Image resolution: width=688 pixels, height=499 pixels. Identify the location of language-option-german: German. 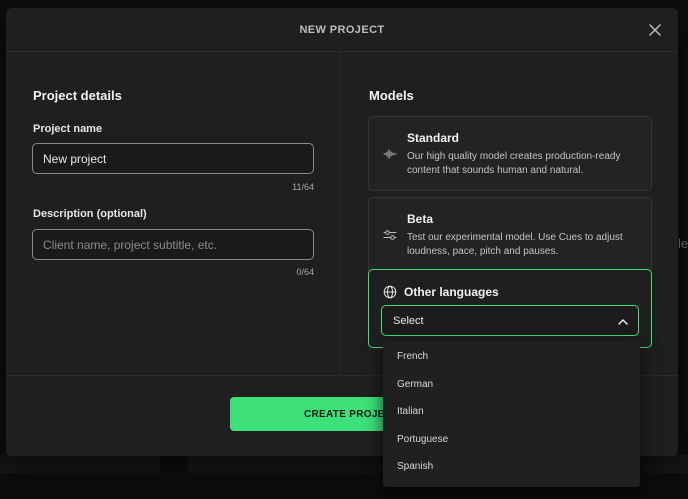
(511, 385).